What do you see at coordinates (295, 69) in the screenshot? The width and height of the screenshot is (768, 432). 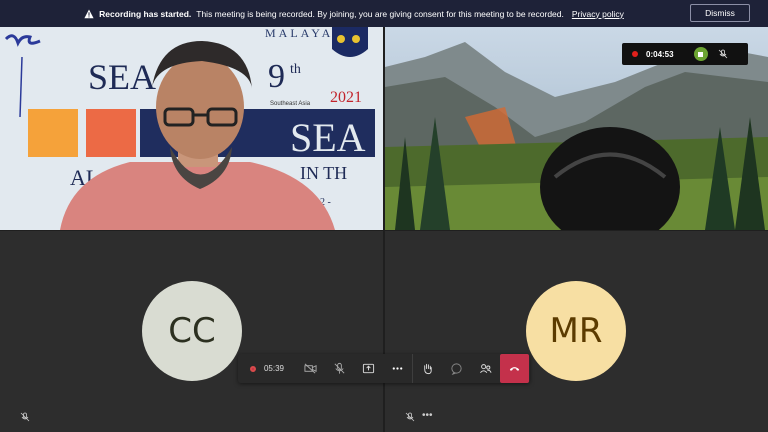 I see `svg-text: th` at bounding box center [295, 69].